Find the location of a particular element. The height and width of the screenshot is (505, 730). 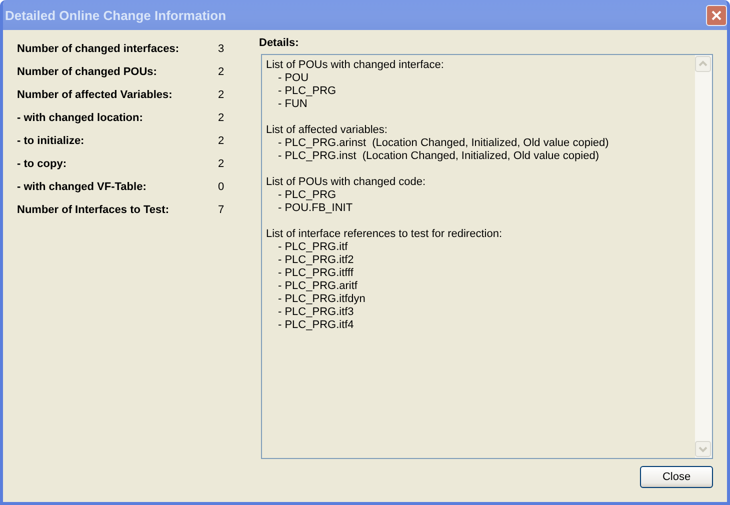

stat-value: 0 is located at coordinates (221, 186).